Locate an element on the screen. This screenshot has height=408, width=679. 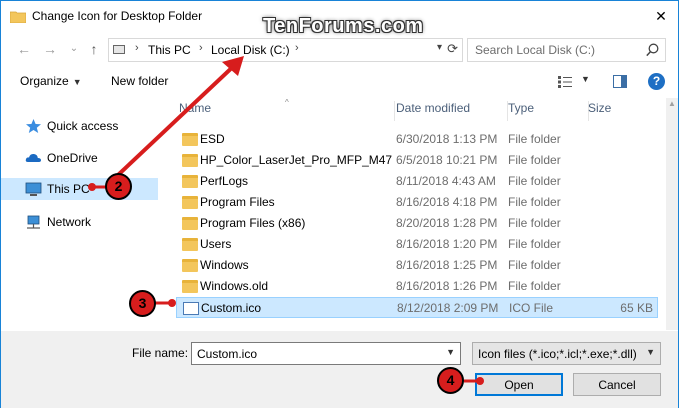
up-button: ↑ is located at coordinates (94, 49).